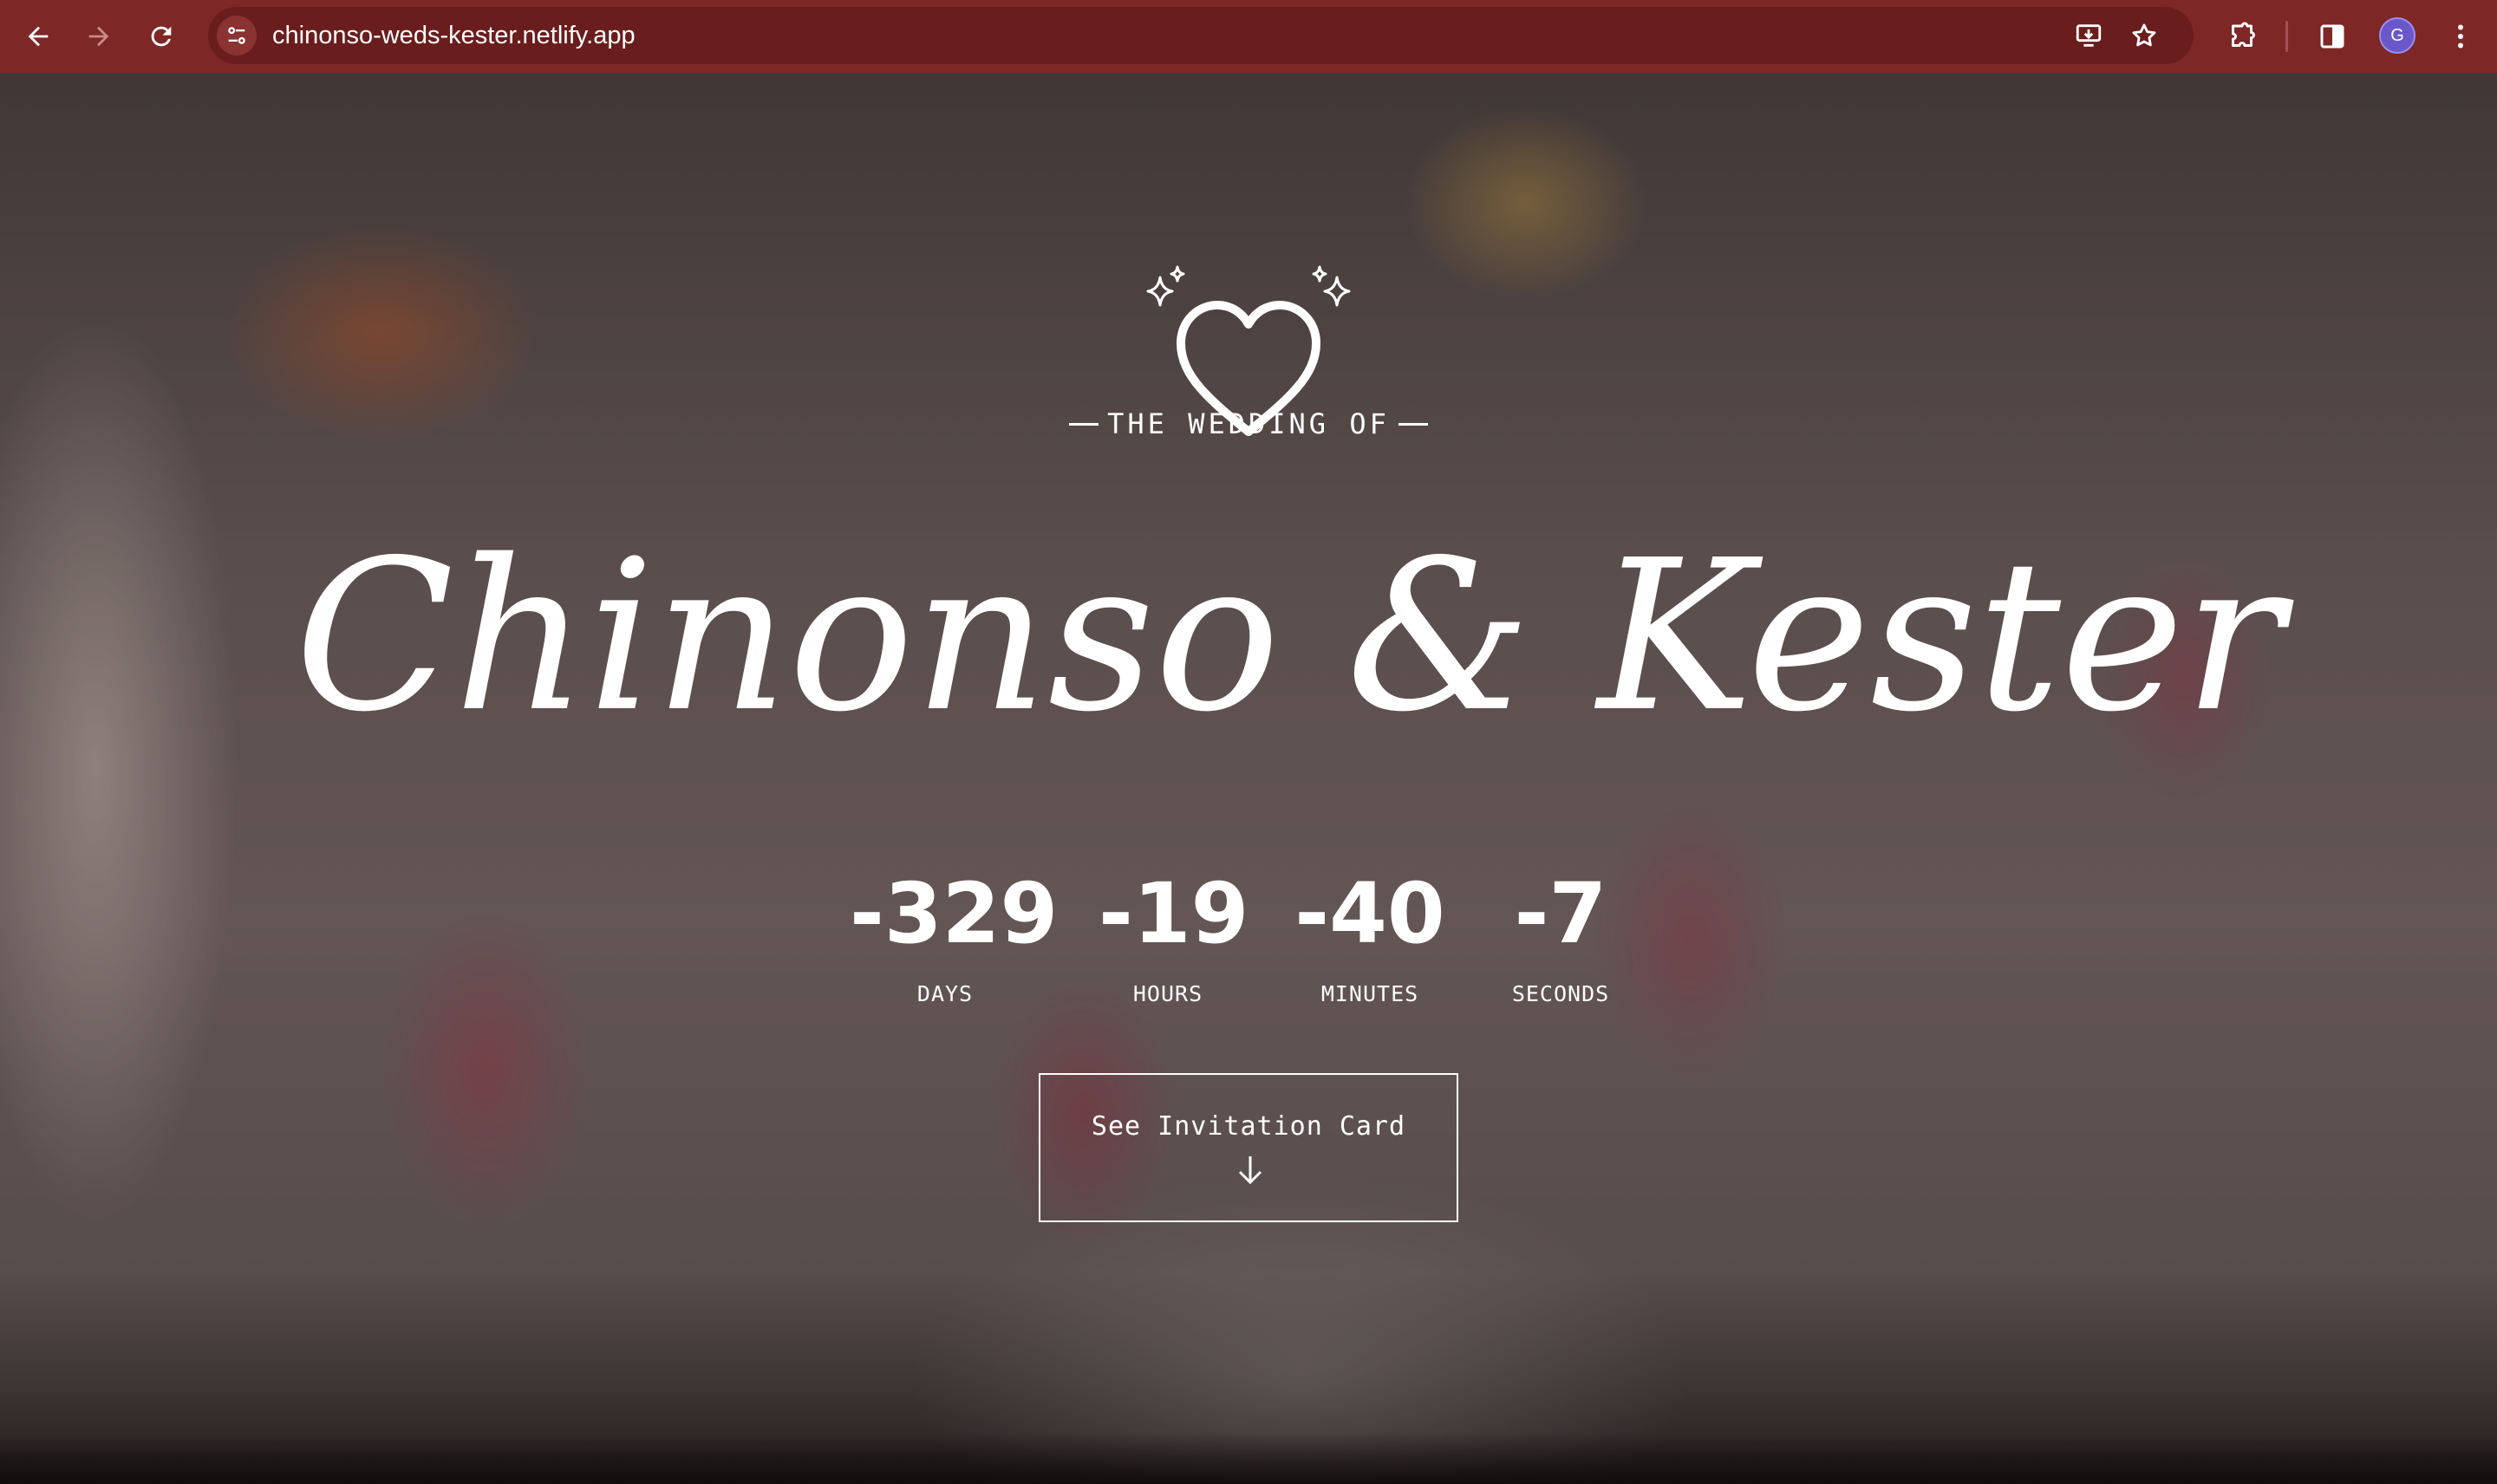  What do you see at coordinates (1289, 636) in the screenshot?
I see `couple-names-title: Chinonso & Kester` at bounding box center [1289, 636].